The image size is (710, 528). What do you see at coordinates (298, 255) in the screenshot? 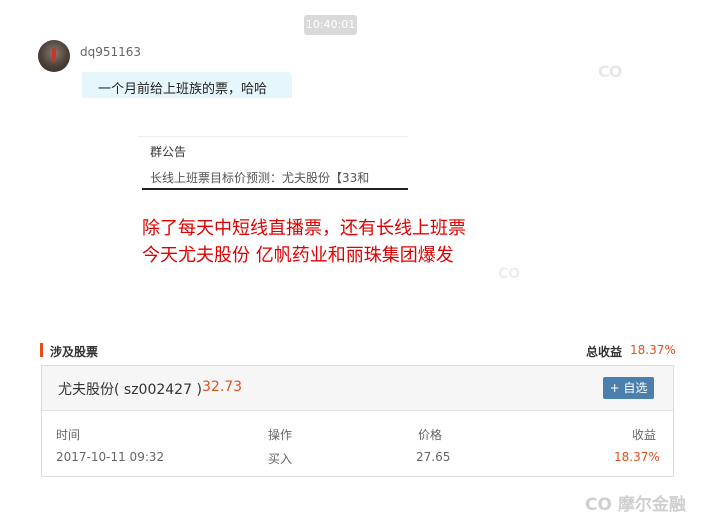
I see `annotation-line-2: 今天尤夫股份 亿帆药业和丽珠集团爆发` at bounding box center [298, 255].